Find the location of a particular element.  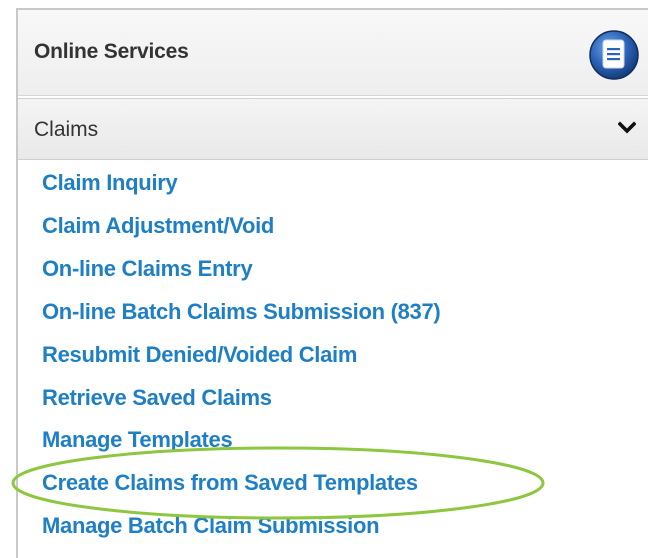

link-online-batch-claims-submission: On-line Batch Claims Submission (837) is located at coordinates (241, 312).